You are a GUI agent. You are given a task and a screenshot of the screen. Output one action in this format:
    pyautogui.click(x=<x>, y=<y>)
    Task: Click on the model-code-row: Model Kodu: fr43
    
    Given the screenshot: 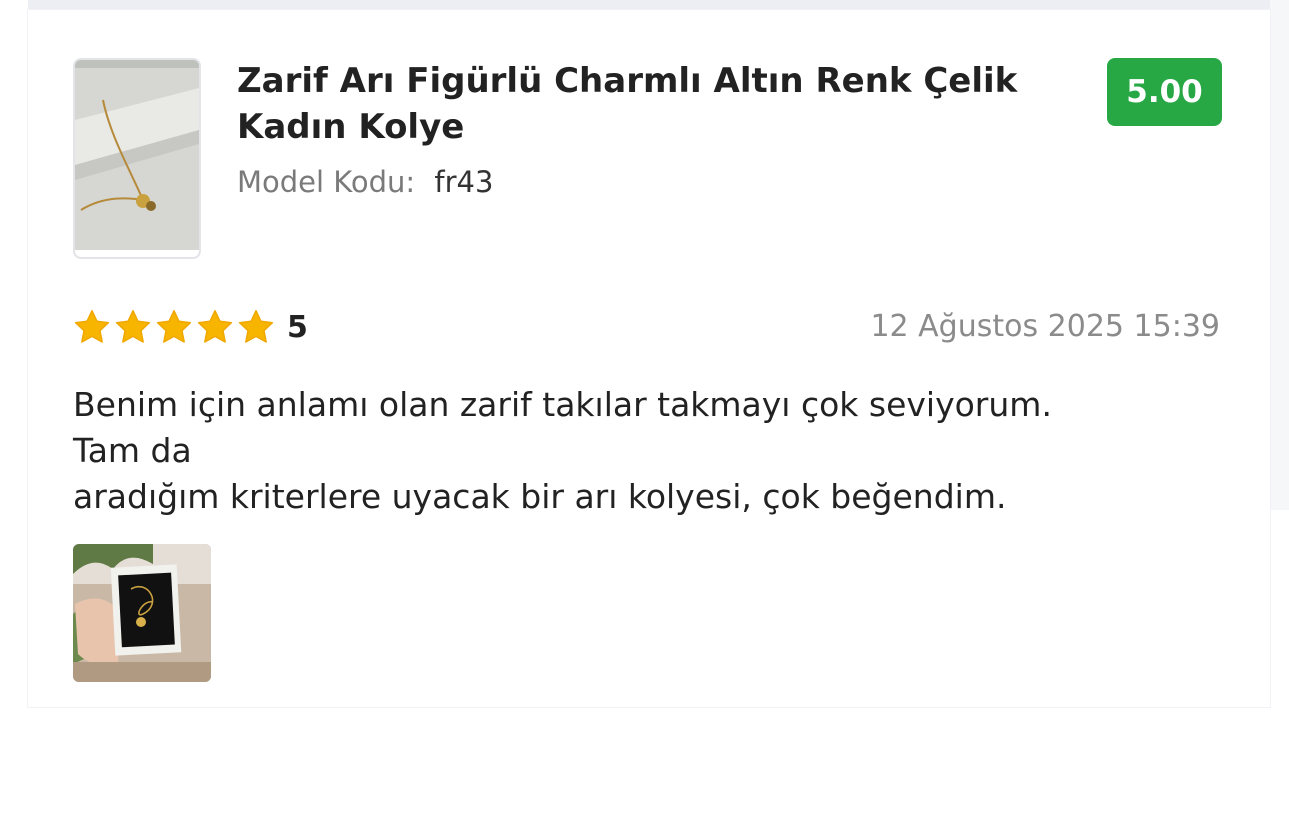 What is the action you would take?
    pyautogui.click(x=365, y=182)
    